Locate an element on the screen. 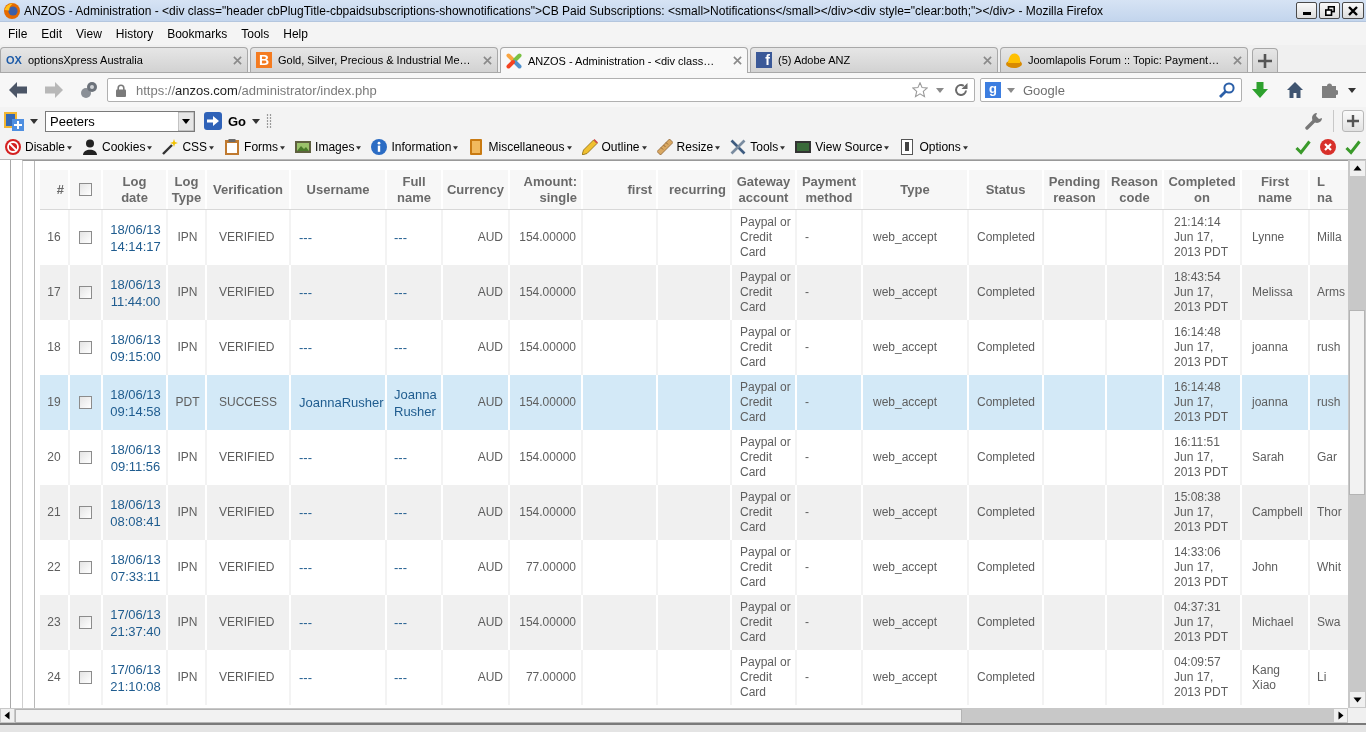 This screenshot has height=732, width=1366. down-arrow-icon is located at coordinates (1260, 90).